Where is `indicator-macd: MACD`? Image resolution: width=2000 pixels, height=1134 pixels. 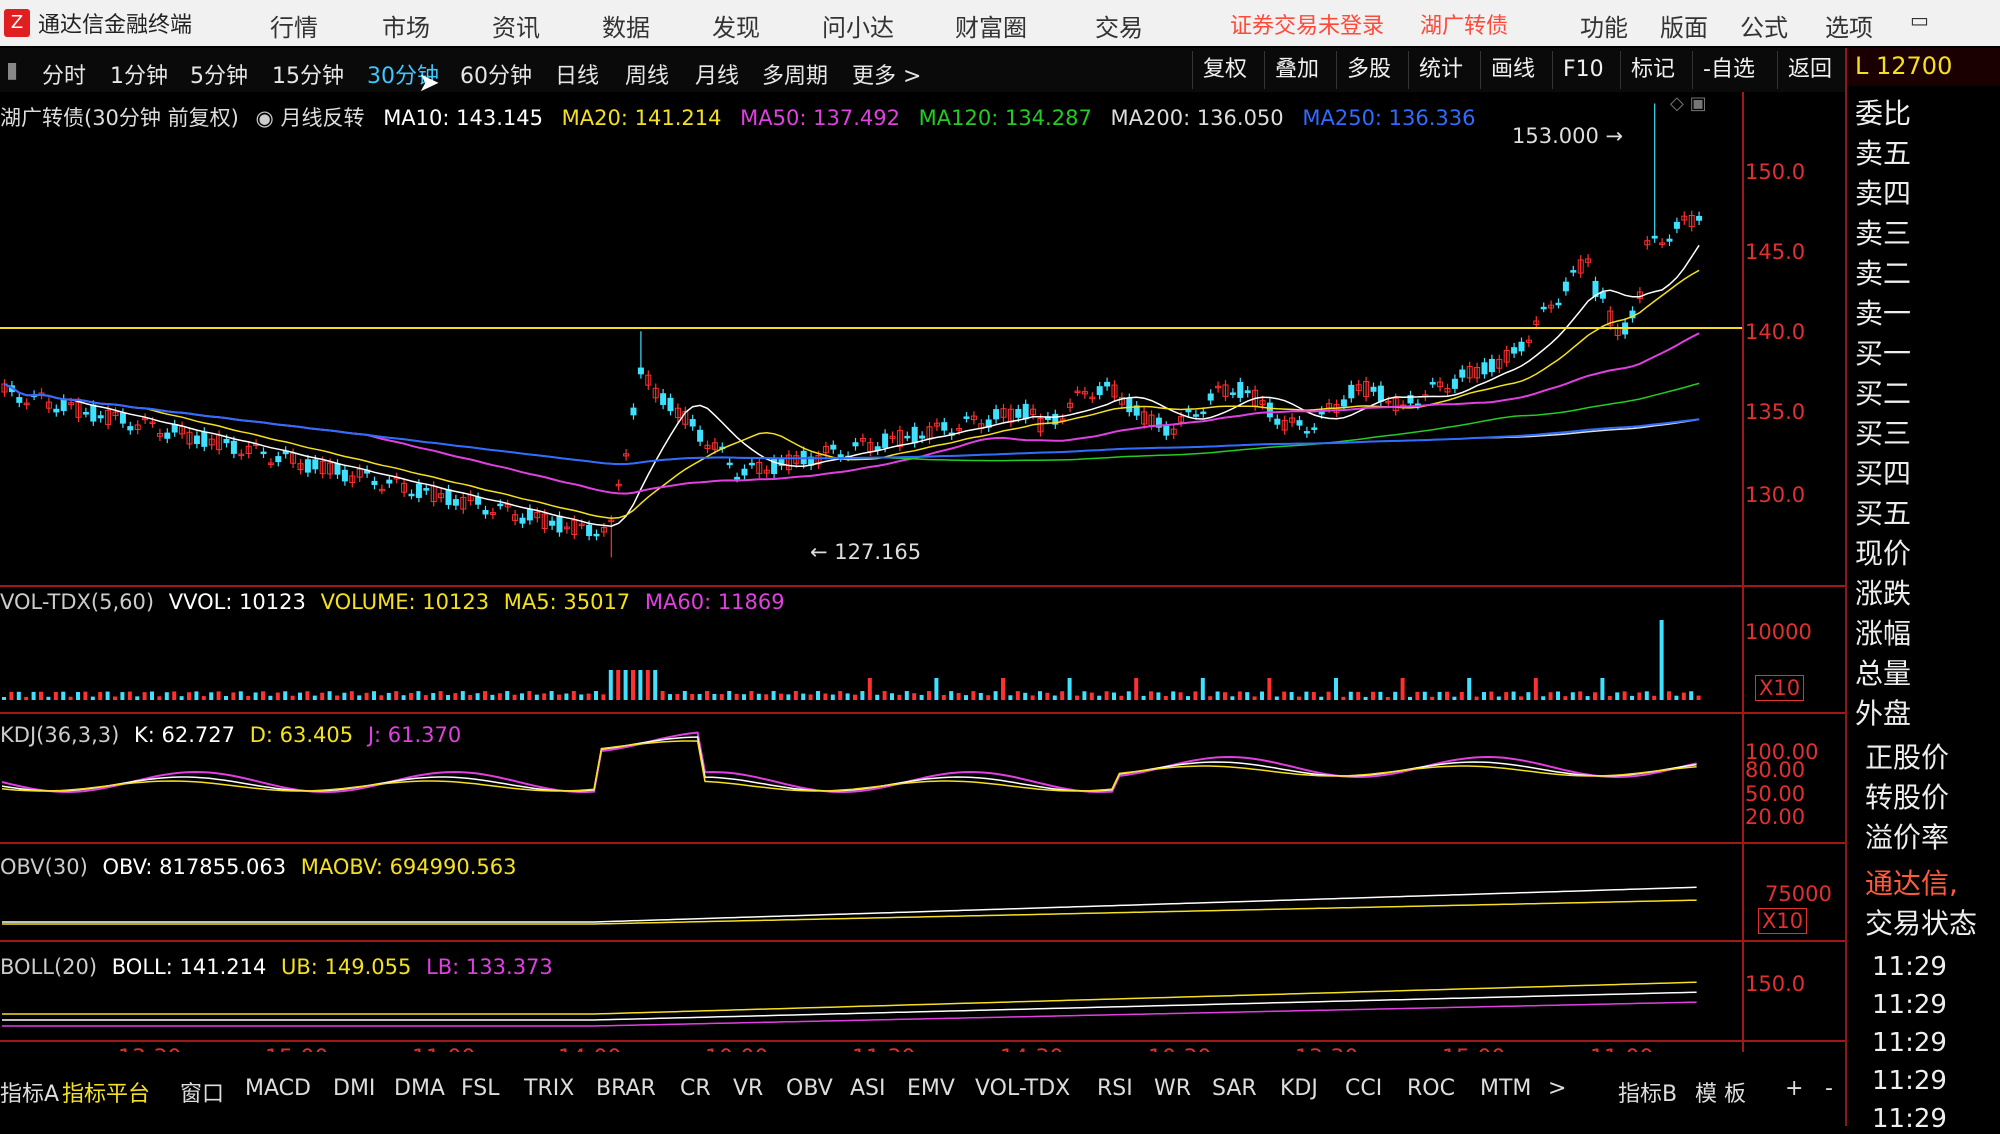
indicator-macd: MACD is located at coordinates (278, 1088).